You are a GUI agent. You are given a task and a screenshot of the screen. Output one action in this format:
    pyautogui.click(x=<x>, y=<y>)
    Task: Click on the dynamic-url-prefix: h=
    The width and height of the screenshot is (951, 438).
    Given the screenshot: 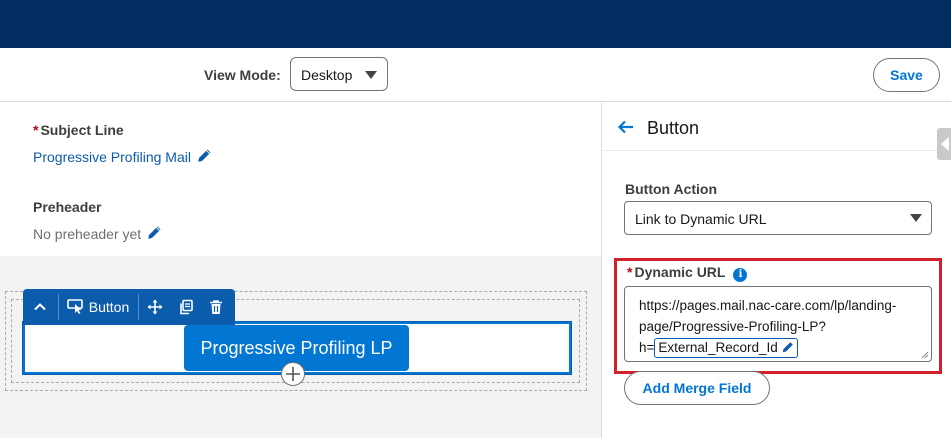 What is the action you would take?
    pyautogui.click(x=647, y=347)
    